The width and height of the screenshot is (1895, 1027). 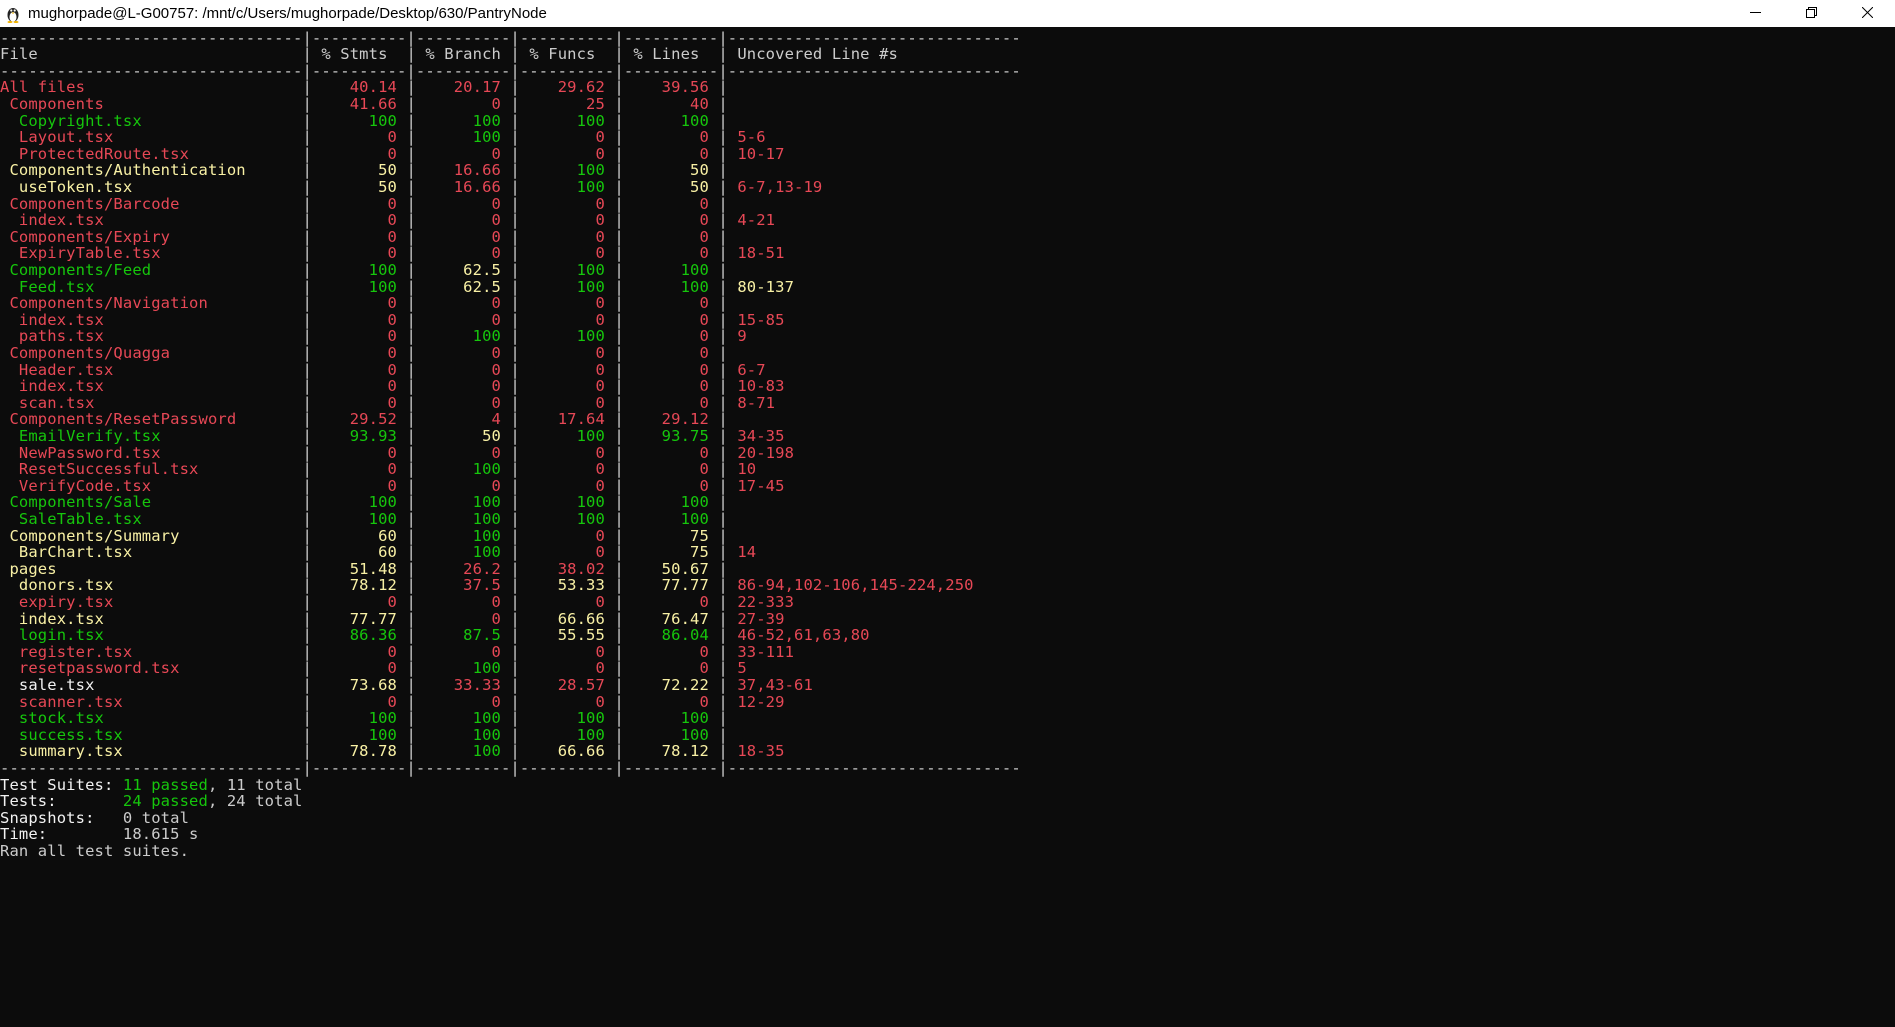 What do you see at coordinates (255, 801) in the screenshot?
I see `summary-value: , 24 total` at bounding box center [255, 801].